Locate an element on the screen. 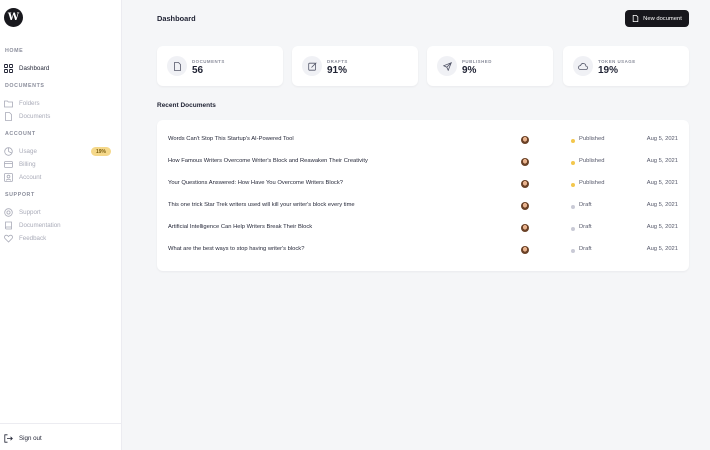 This screenshot has height=450, width=710. stat-value: 91% is located at coordinates (337, 70).